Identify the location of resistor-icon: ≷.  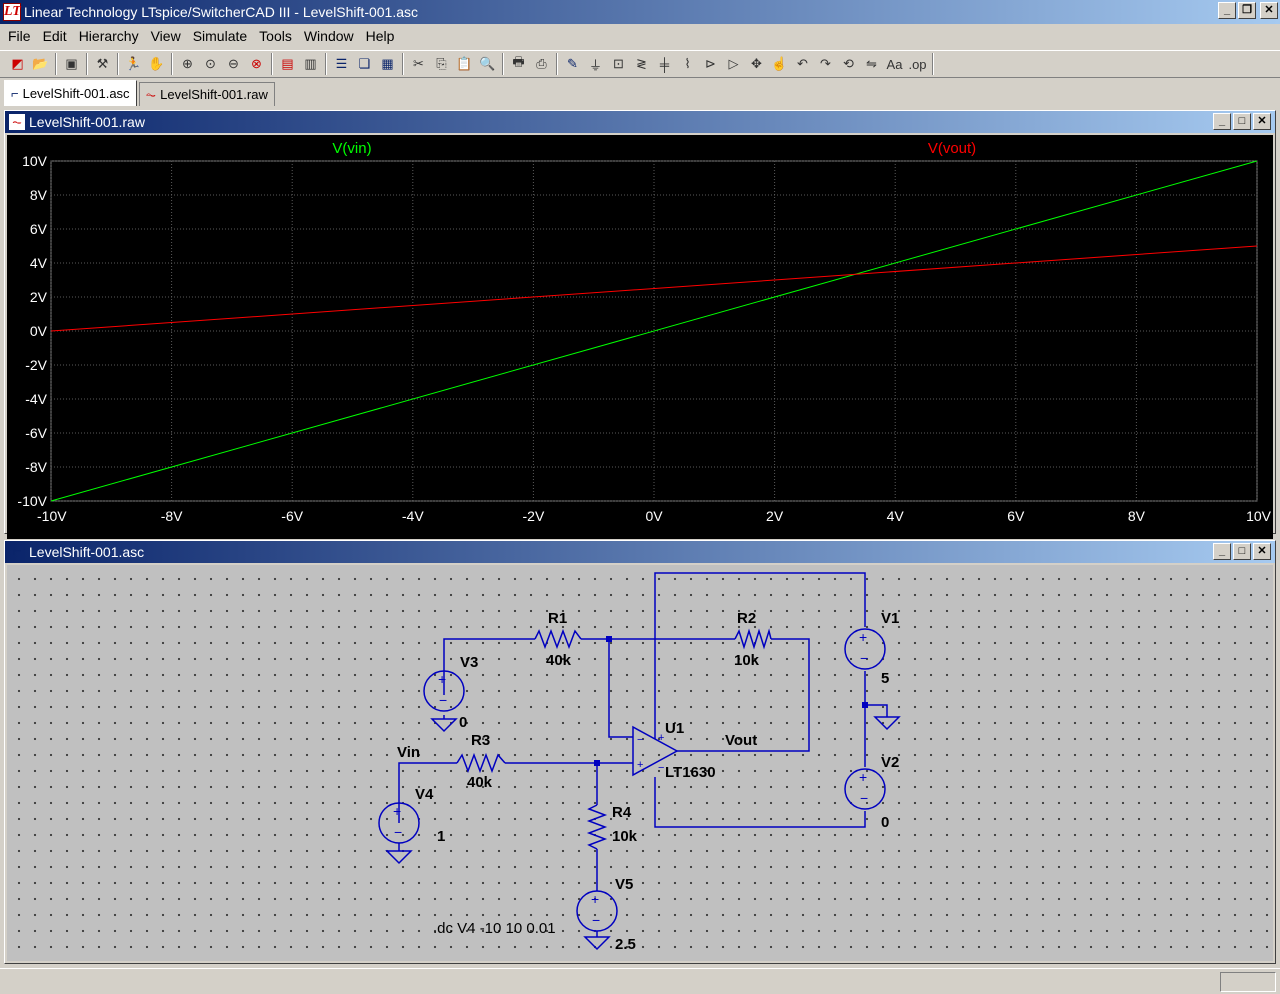
(641, 64).